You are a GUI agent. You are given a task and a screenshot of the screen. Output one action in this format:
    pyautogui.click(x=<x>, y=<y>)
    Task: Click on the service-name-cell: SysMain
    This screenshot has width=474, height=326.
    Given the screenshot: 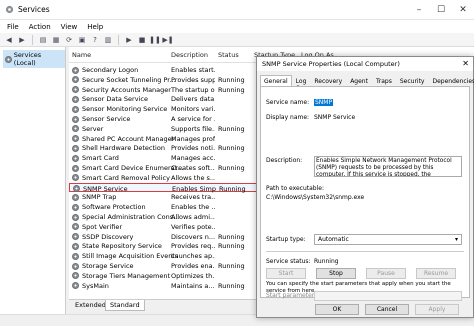 What is the action you would take?
    pyautogui.click(x=90, y=286)
    